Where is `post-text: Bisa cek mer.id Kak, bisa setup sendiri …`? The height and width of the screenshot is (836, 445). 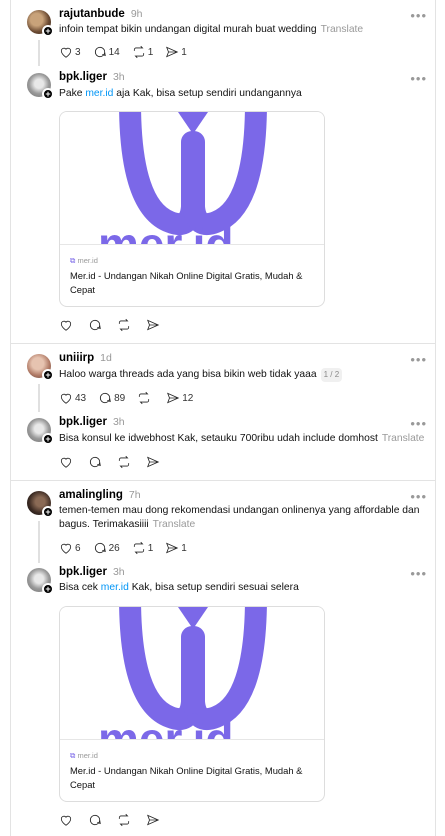 post-text: Bisa cek mer.id Kak, bisa setup sendiri … is located at coordinates (179, 587).